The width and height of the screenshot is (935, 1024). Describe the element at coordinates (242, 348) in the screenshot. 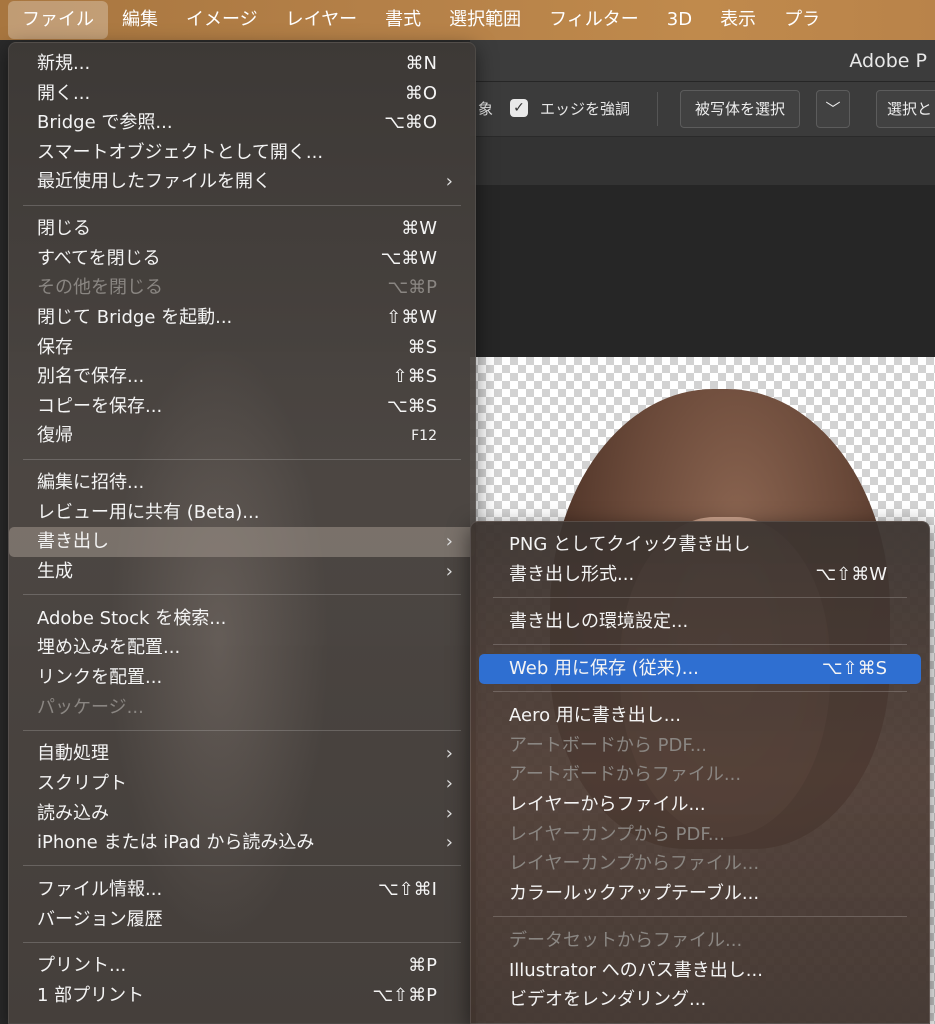

I see `menu-item: 保存 ⌘S` at that location.